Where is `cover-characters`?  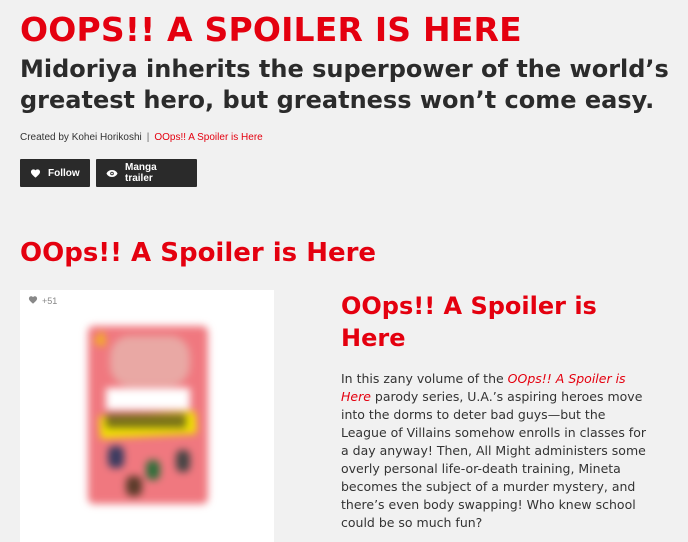 cover-characters is located at coordinates (150, 361).